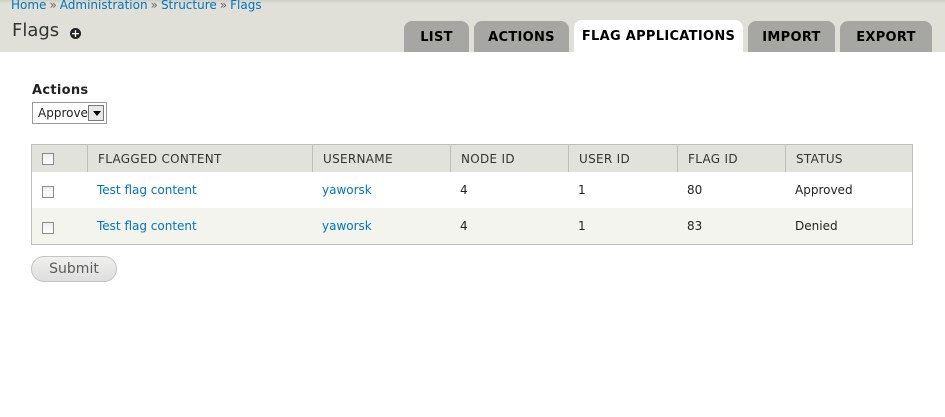  I want to click on breadcrumb: Home» Administration» Structure» Flags, so click(136, 6).